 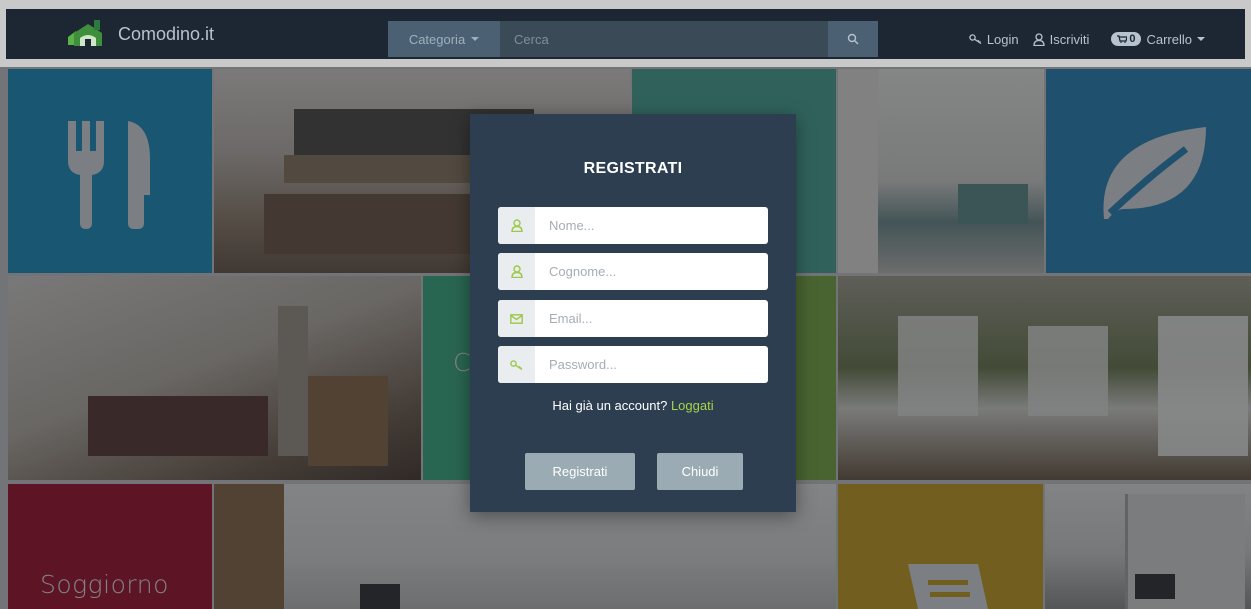 What do you see at coordinates (1169, 39) in the screenshot?
I see `cart-label: Carrello` at bounding box center [1169, 39].